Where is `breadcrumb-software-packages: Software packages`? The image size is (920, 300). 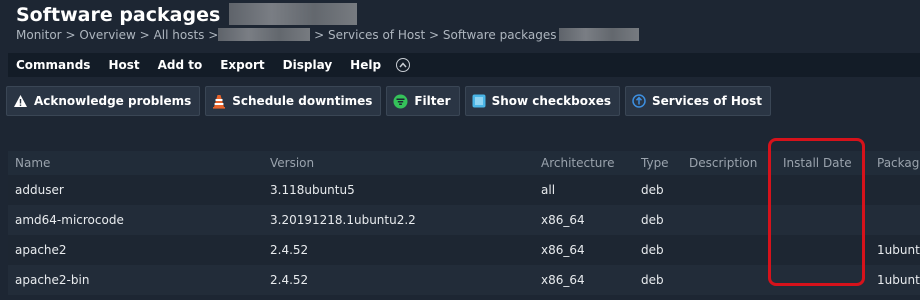
breadcrumb-software-packages: Software packages is located at coordinates (500, 35).